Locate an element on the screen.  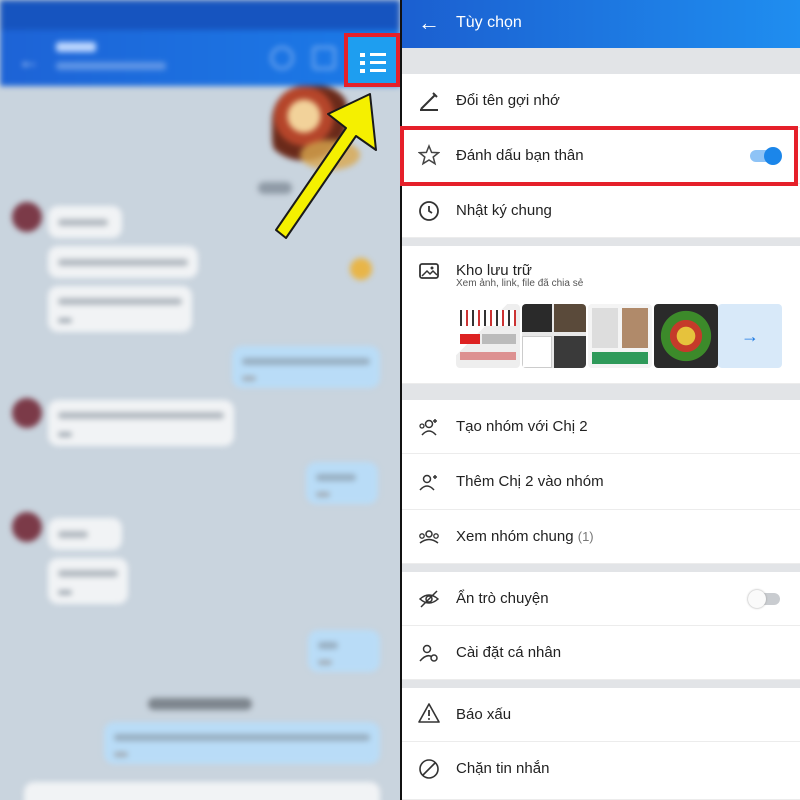
options-header: ← Tùy chọn is located at coordinates (601, 24).